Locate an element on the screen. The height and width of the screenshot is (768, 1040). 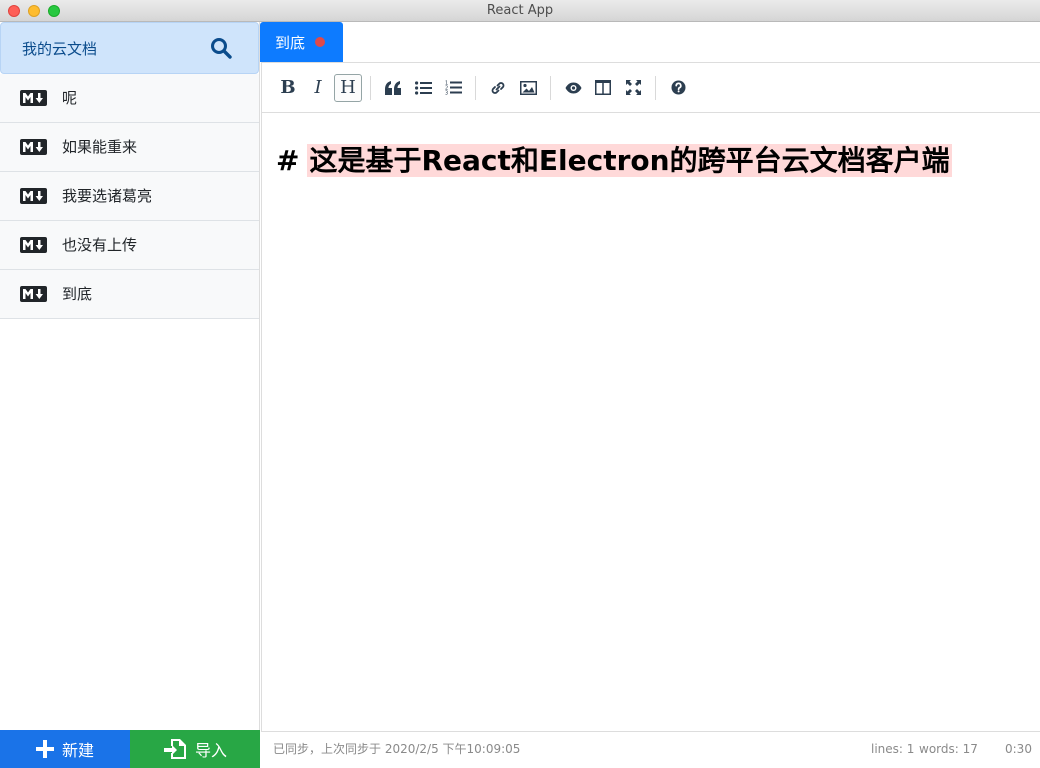
cursor-position: 0:30 is located at coordinates (1018, 749).